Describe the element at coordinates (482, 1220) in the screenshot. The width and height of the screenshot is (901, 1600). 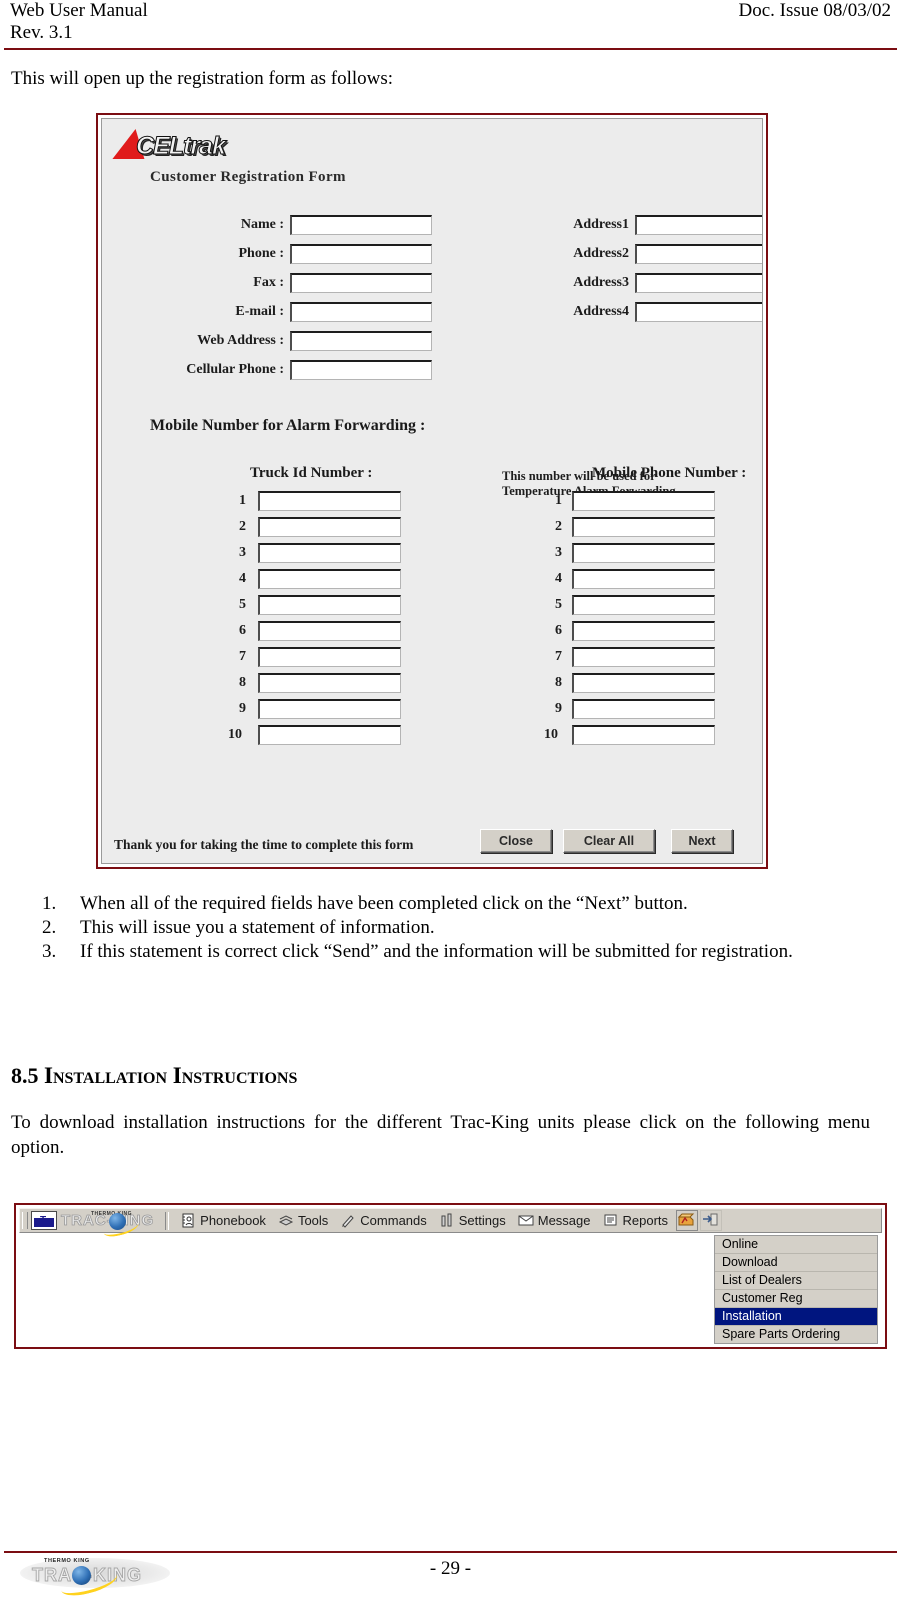
I see `menu-label-settings: Settings` at that location.